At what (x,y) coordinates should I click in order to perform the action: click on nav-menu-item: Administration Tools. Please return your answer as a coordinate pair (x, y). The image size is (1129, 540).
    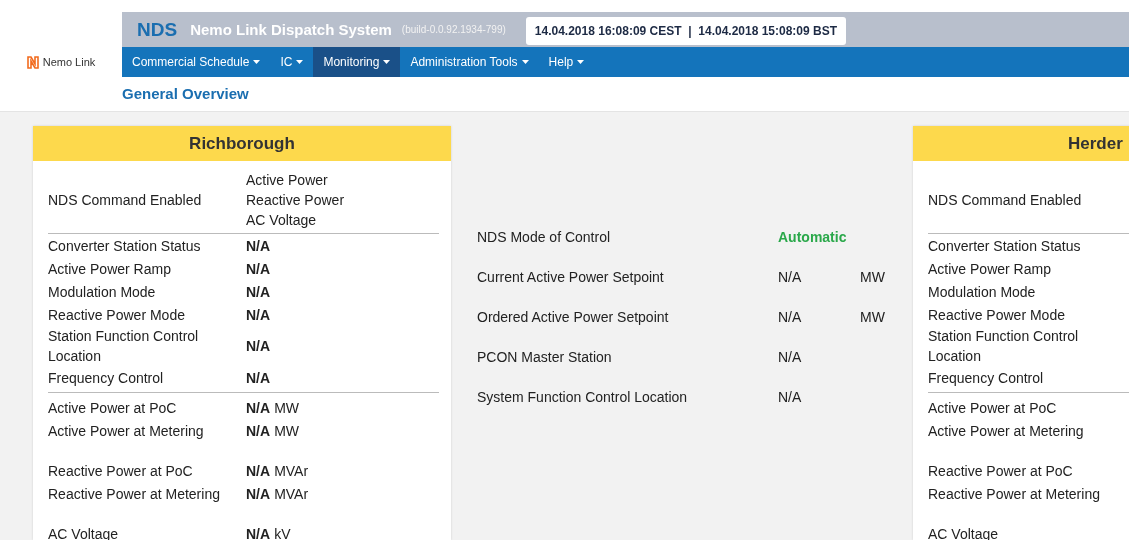
    Looking at the image, I should click on (469, 62).